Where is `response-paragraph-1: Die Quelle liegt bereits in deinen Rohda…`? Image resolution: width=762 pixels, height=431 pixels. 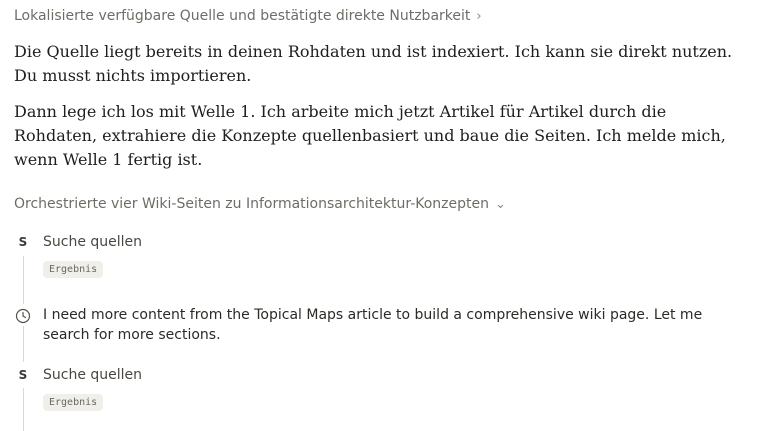
response-paragraph-1: Die Quelle liegt bereits in deinen Rohda… is located at coordinates (373, 63).